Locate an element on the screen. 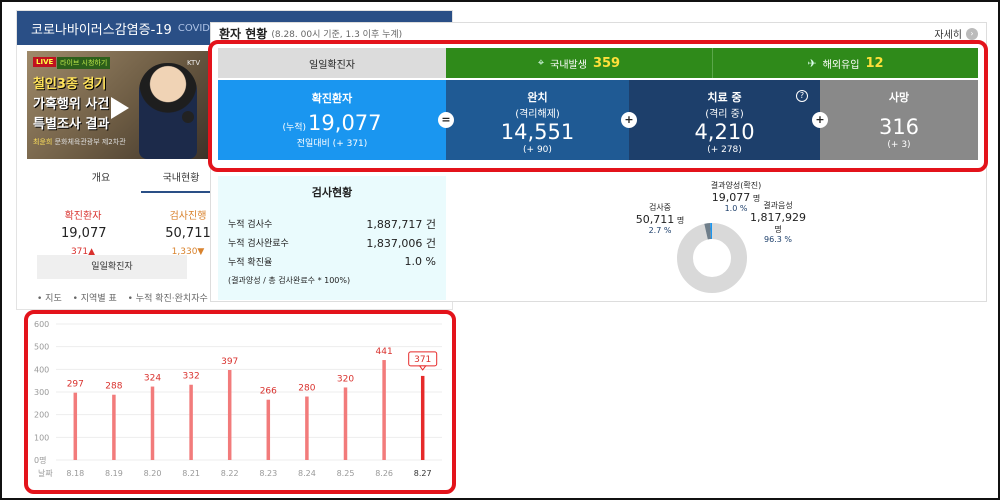 Image resolution: width=1000 pixels, height=500 pixels. tab-overview: 개요 is located at coordinates (101, 182).